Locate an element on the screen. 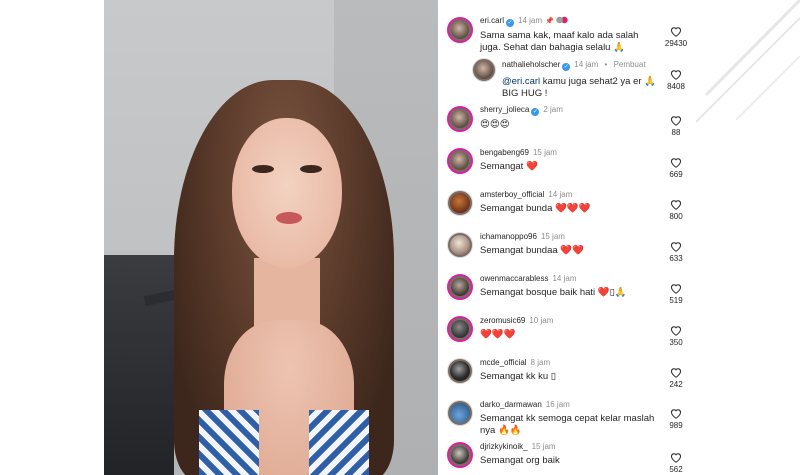 Image resolution: width=800 pixels, height=475 pixels. comment-username: darko_darmawan is located at coordinates (511, 404).